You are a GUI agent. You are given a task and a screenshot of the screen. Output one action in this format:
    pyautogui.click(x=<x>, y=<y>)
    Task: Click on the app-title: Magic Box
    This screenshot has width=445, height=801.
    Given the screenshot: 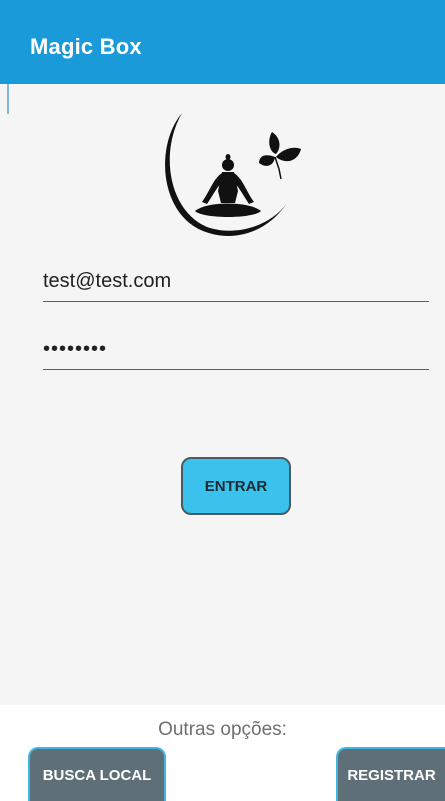 What is the action you would take?
    pyautogui.click(x=86, y=46)
    